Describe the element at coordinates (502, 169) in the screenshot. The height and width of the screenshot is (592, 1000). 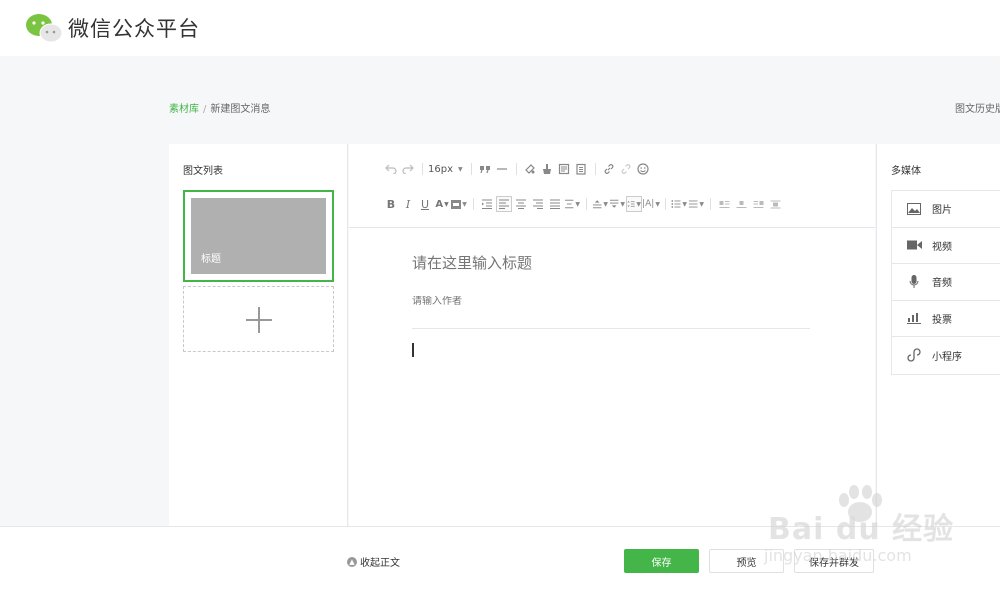
I see `horizontal-rule-icon` at that location.